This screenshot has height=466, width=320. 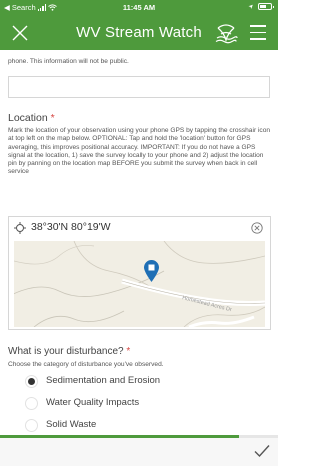 I want to click on crosshair-icon, so click(x=20, y=228).